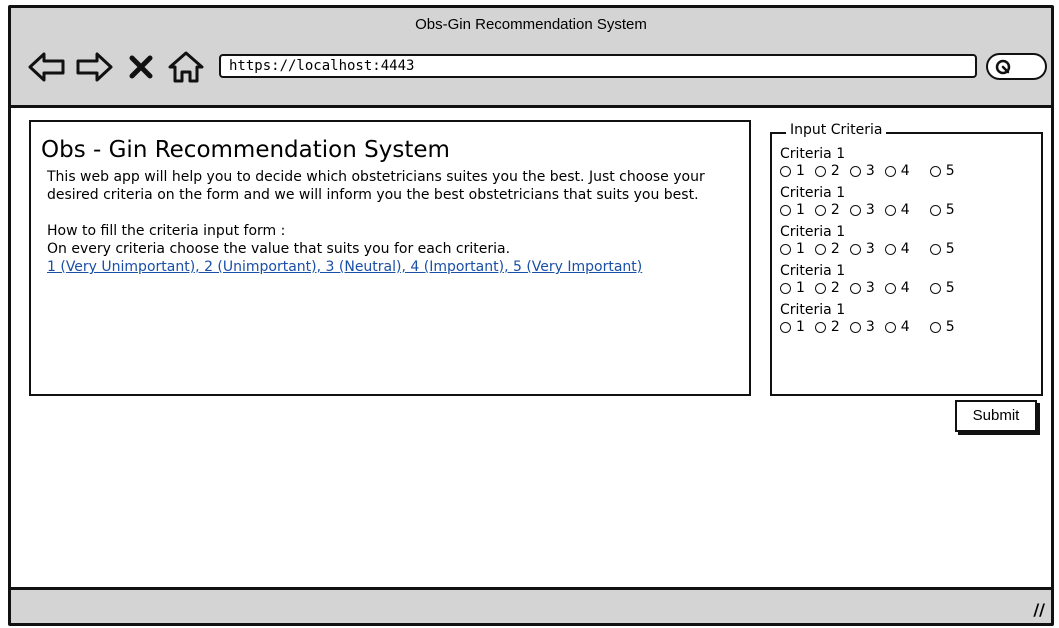  I want to click on back-arrow-icon, so click(47, 67).